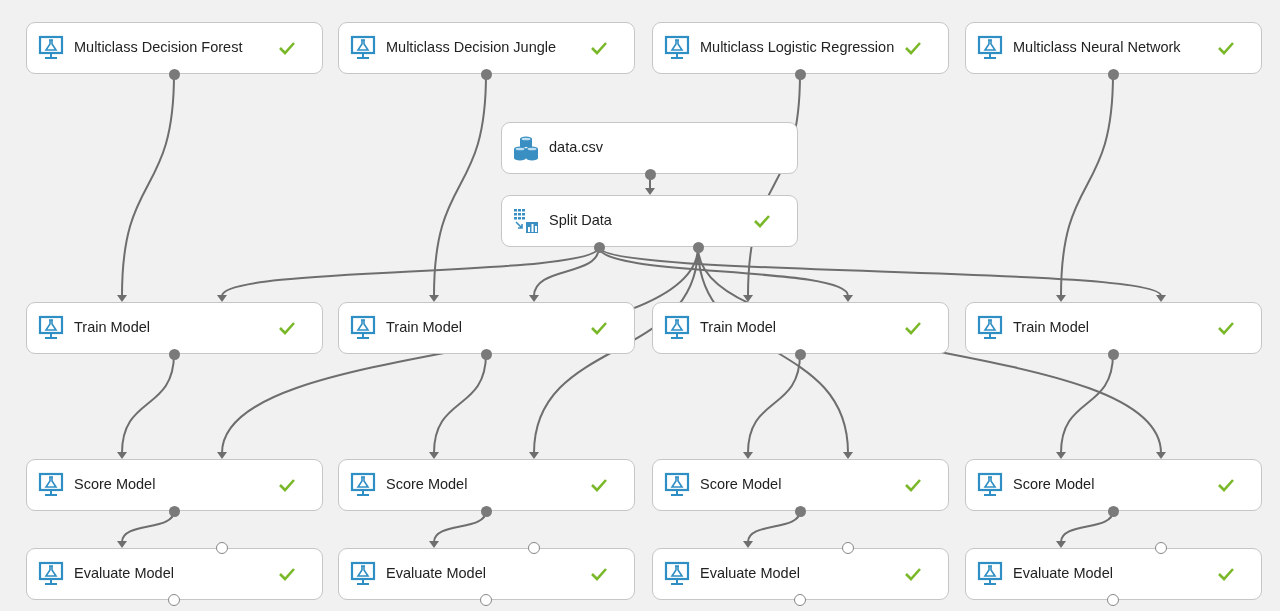  I want to click on module-label: Multiclass Decision Jungle, so click(472, 48).